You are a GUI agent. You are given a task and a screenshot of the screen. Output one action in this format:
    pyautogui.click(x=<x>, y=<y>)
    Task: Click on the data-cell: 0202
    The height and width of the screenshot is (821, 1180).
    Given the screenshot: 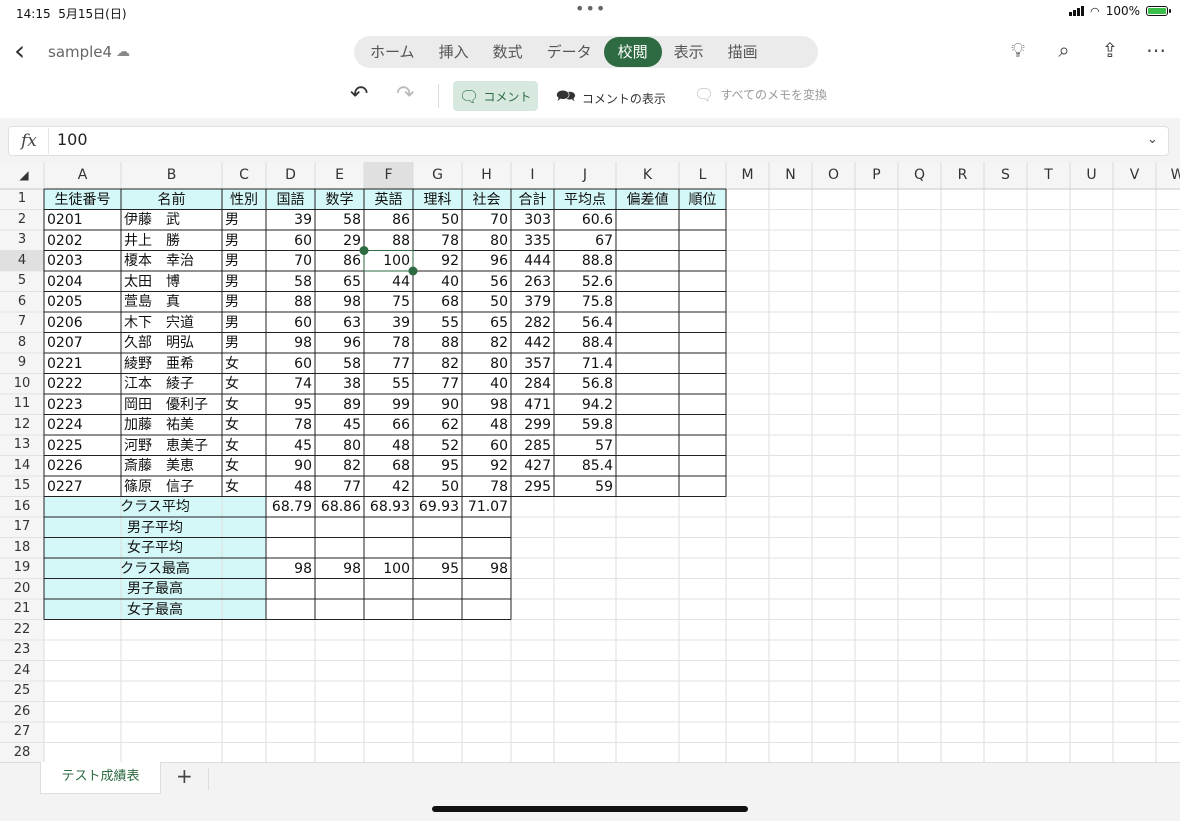 What is the action you would take?
    pyautogui.click(x=82, y=241)
    